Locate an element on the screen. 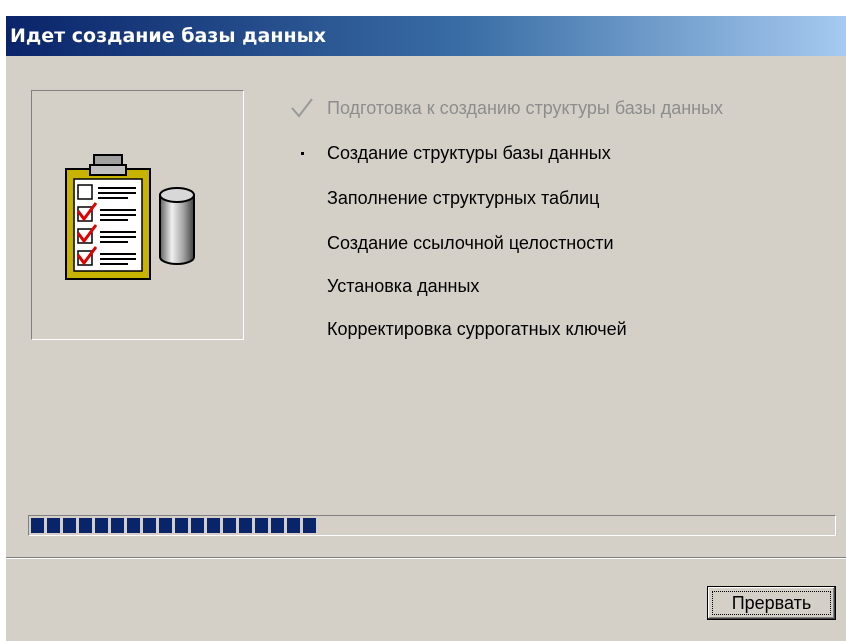  illustration-graphic is located at coordinates (130, 217).